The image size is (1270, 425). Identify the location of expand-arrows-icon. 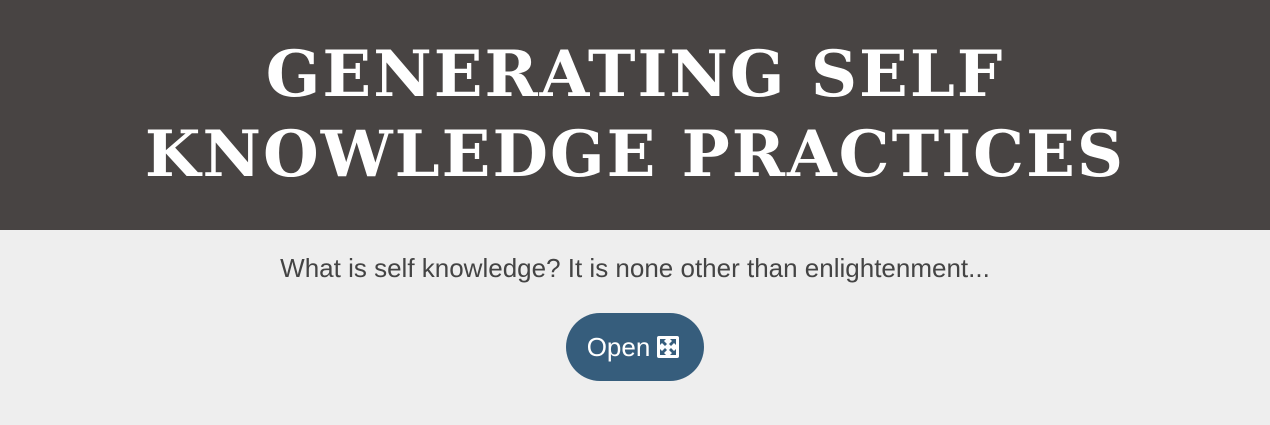
(668, 347).